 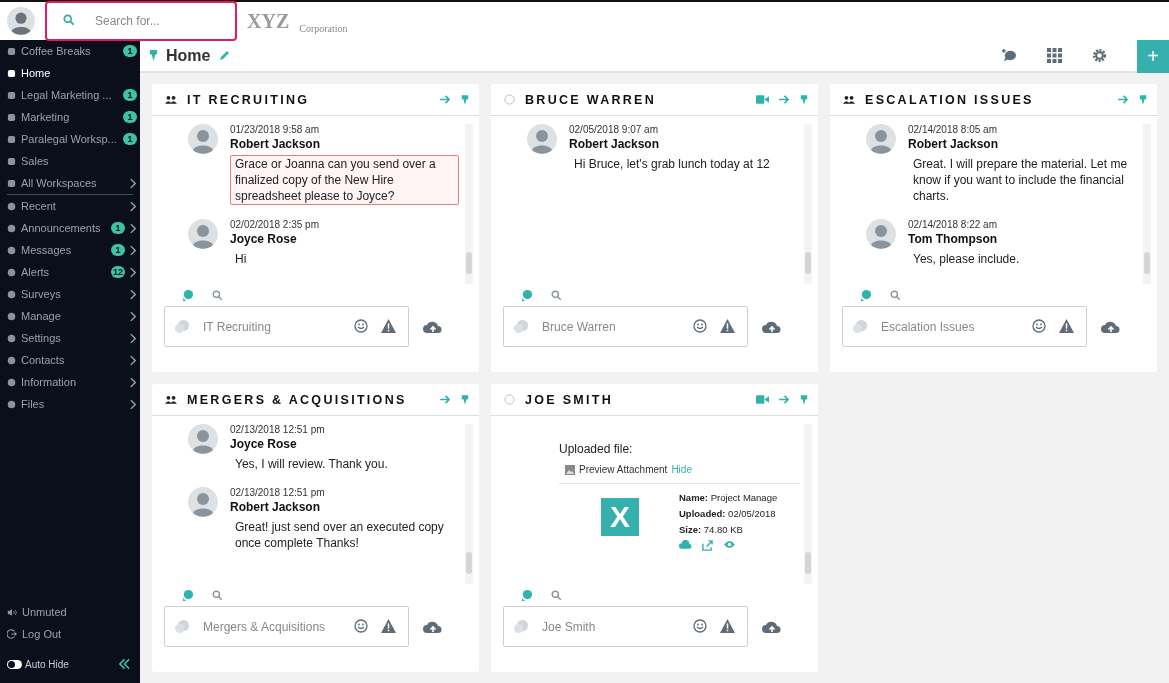 What do you see at coordinates (685, 545) in the screenshot?
I see `cloud-download-icon` at bounding box center [685, 545].